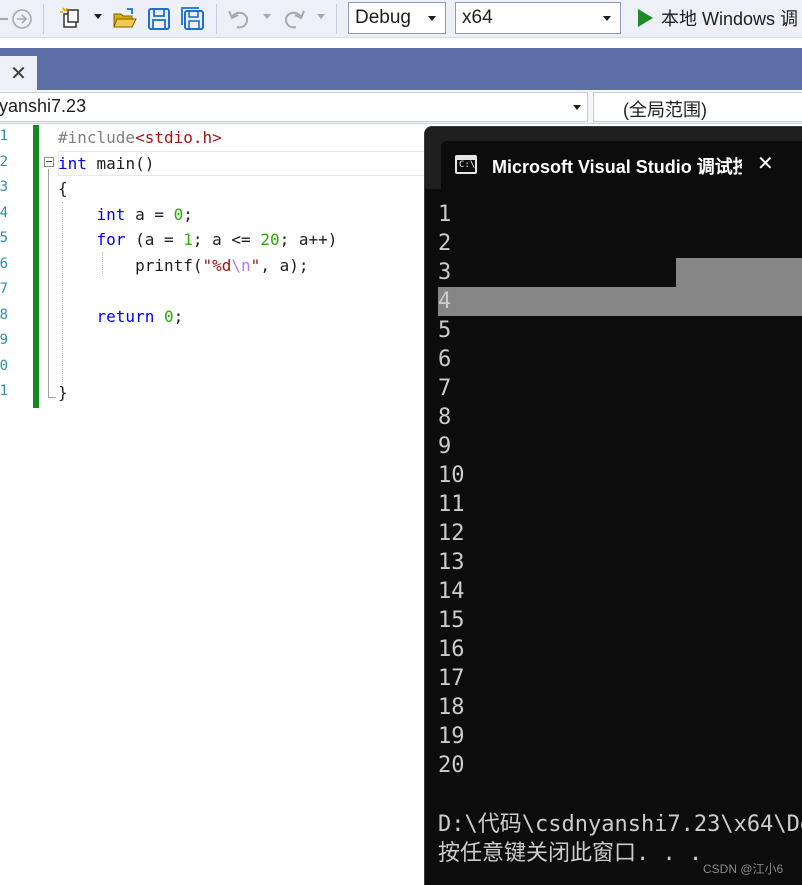  I want to click on console-output-line: 13, so click(451, 562).